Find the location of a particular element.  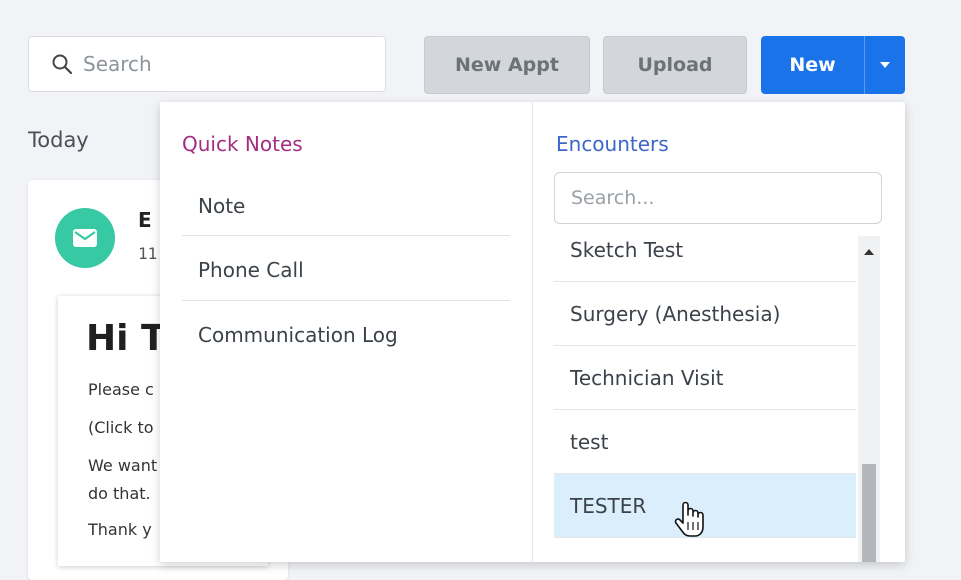

email-line: Please c is located at coordinates (121, 389).